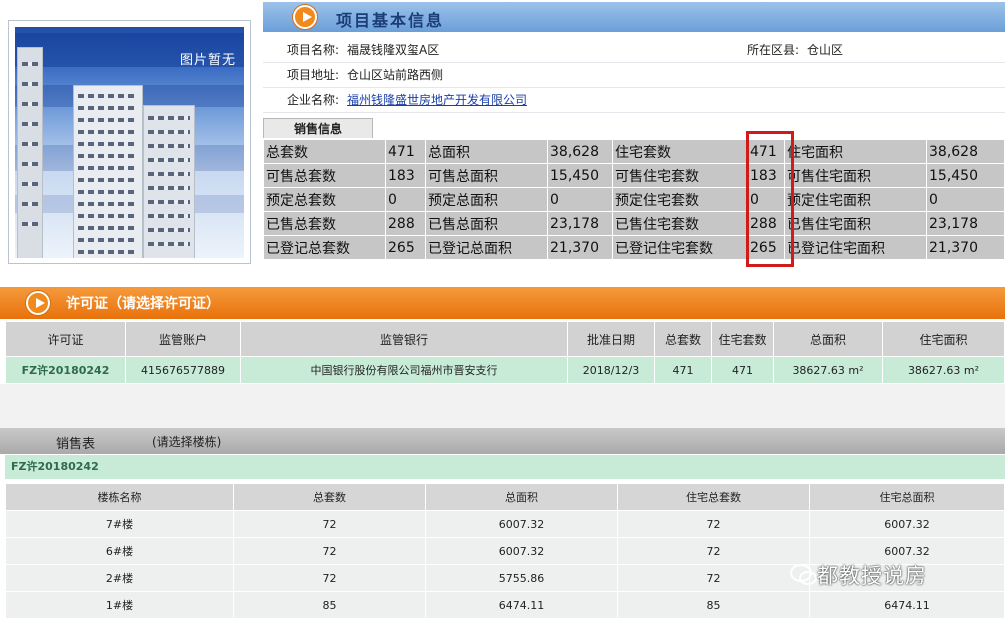 The image size is (1005, 622). Describe the element at coordinates (324, 247) in the screenshot. I see `sales-label: 已登记总套数` at that location.